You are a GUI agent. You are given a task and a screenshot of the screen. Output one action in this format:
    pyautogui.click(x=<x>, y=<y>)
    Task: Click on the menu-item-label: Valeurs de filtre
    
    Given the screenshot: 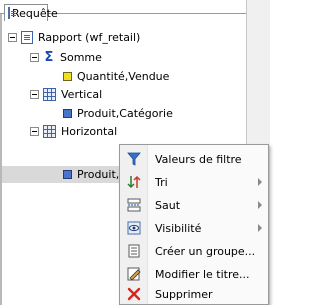 What is the action you would take?
    pyautogui.click(x=198, y=159)
    